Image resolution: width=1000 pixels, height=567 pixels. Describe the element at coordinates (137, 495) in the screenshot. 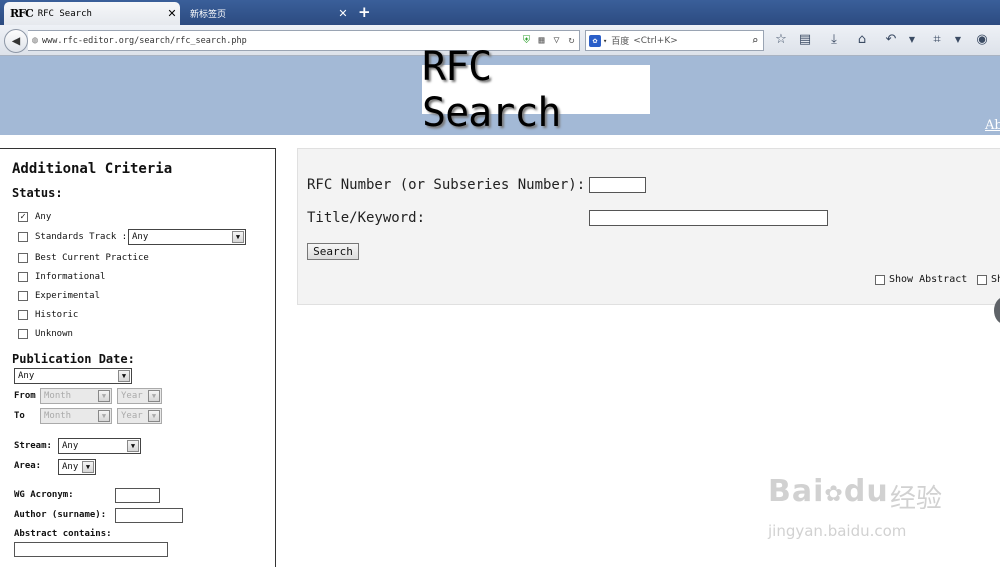

I see `wg-acronym-input` at that location.